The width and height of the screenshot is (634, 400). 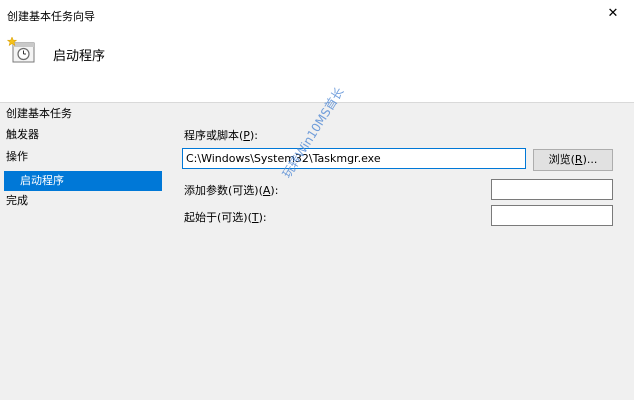 I want to click on nav-item-action: 操作, so click(x=17, y=157).